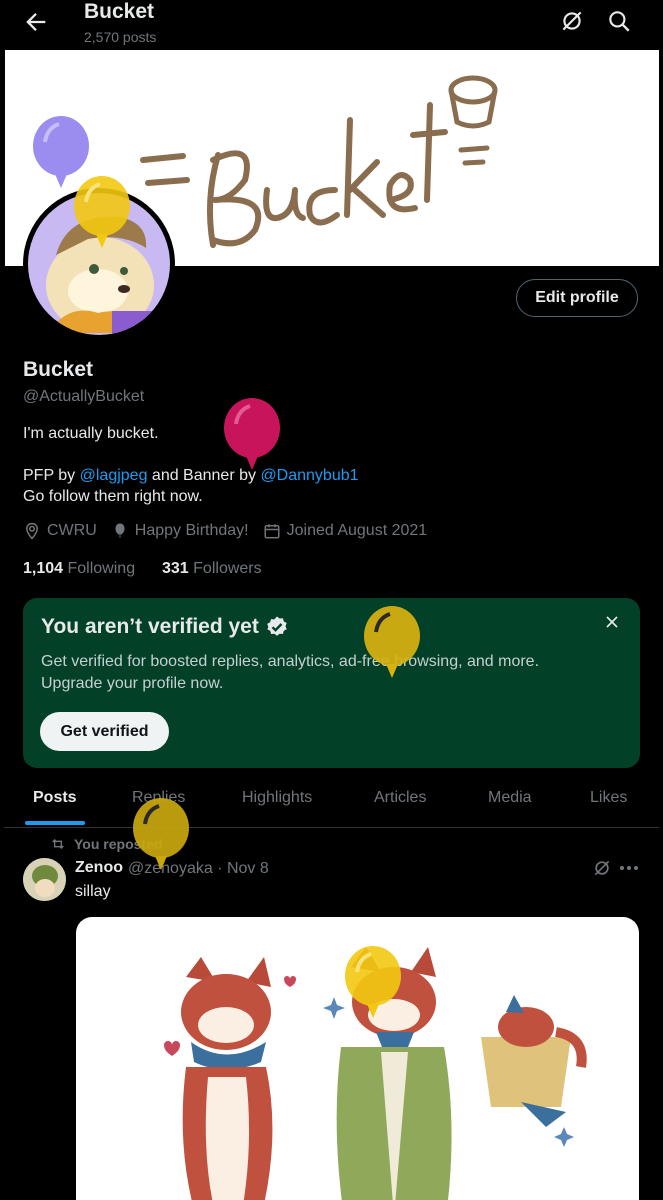 The height and width of the screenshot is (1200, 663). I want to click on verification-title-text: You aren’t verified yet, so click(150, 626).